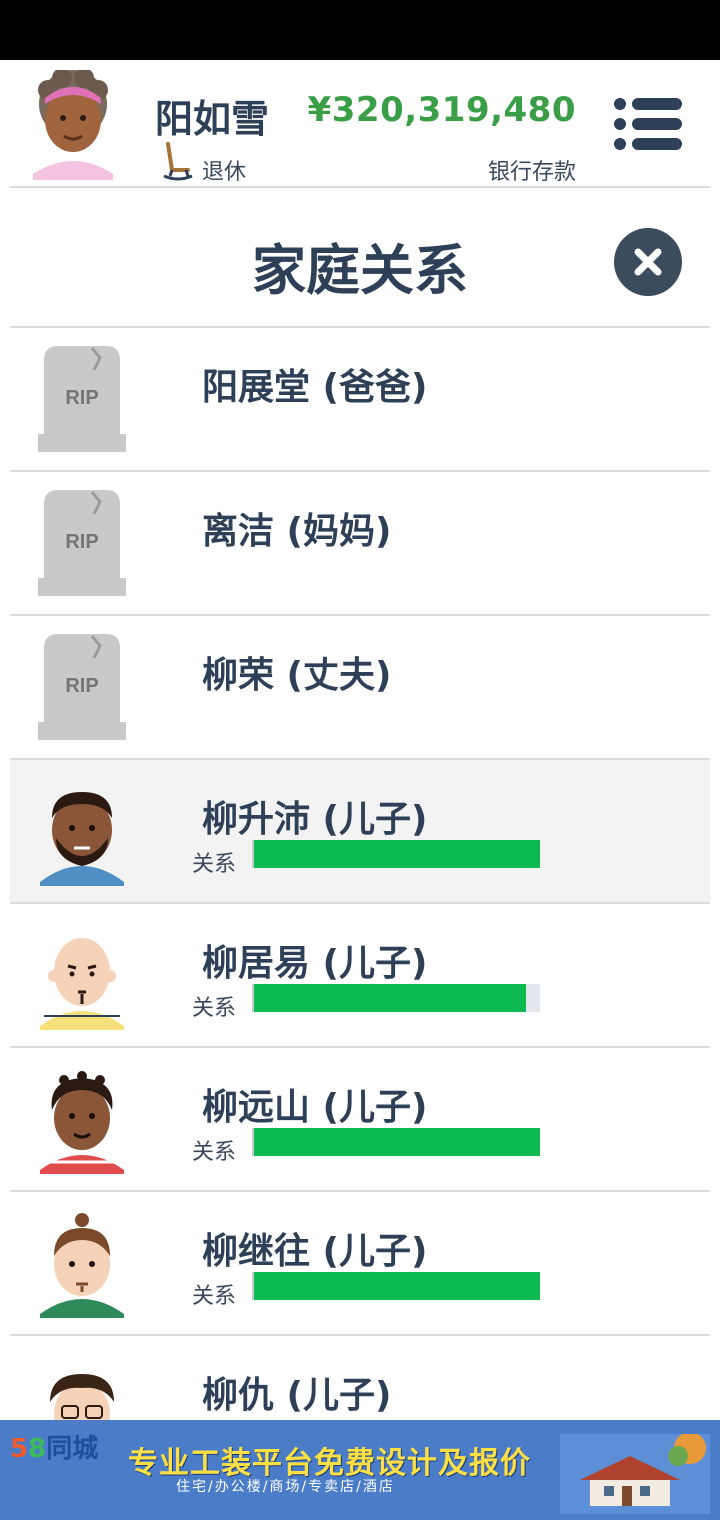 The width and height of the screenshot is (720, 1520). What do you see at coordinates (648, 124) in the screenshot?
I see `menu-icon` at bounding box center [648, 124].